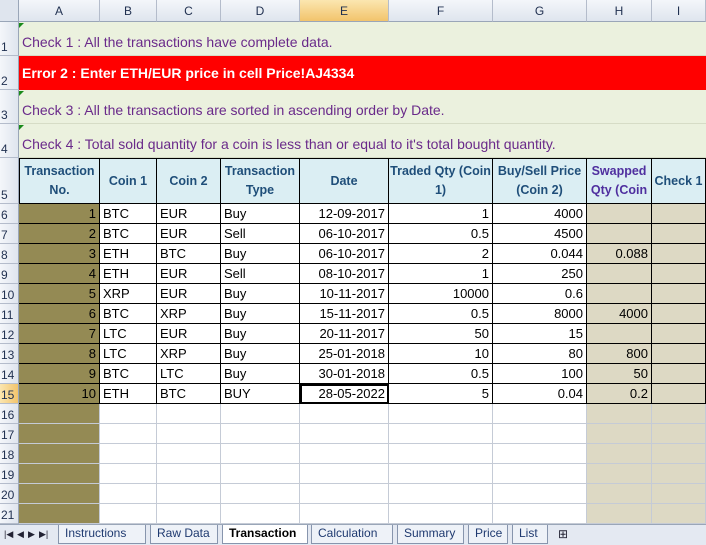 This screenshot has height=545, width=706. What do you see at coordinates (619, 354) in the screenshot?
I see `table-cell-swapped: 800` at bounding box center [619, 354].